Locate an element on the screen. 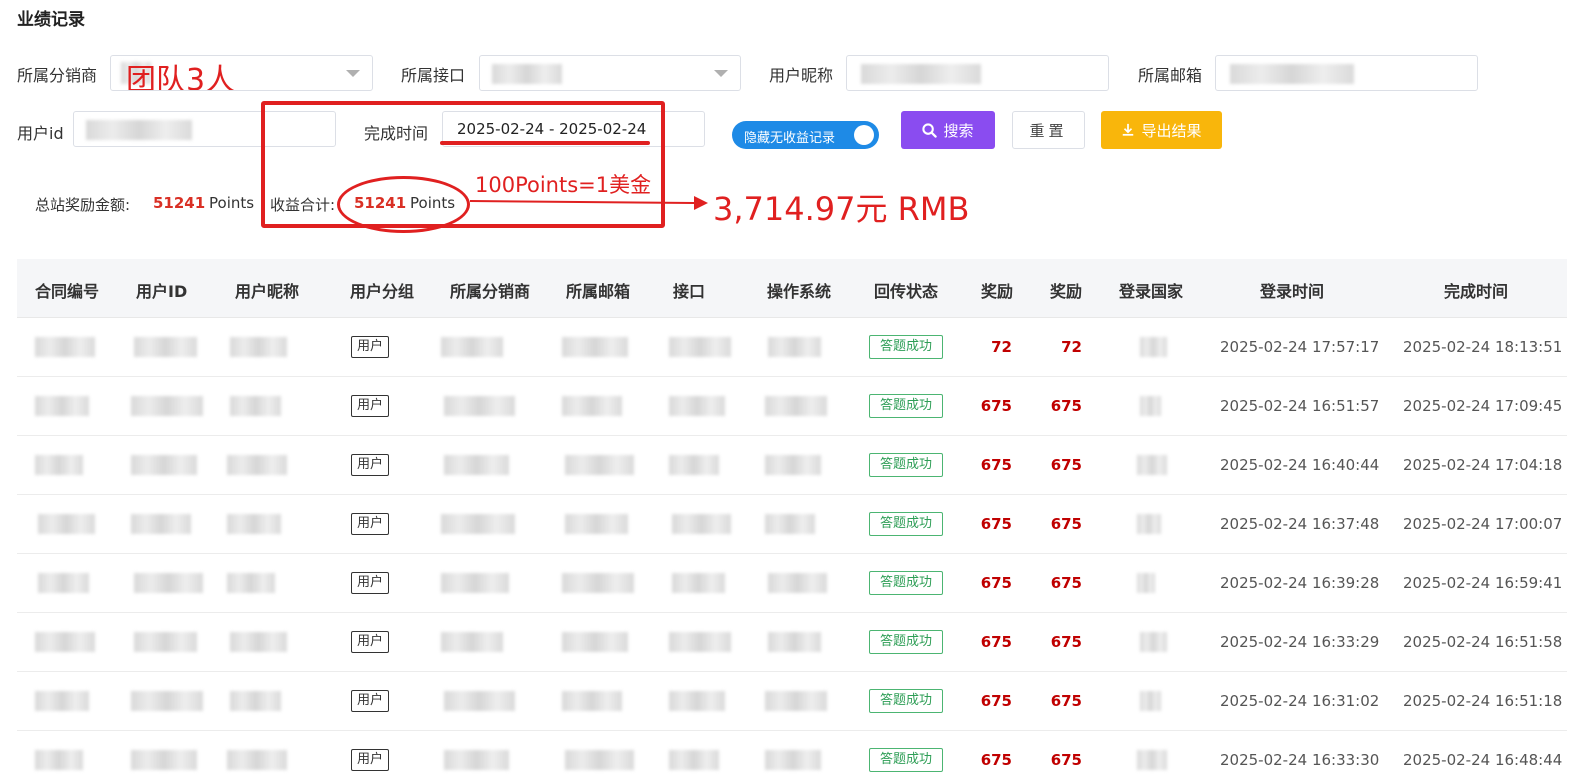 The width and height of the screenshot is (1573, 782). col-contract-no: 合同编号 is located at coordinates (67, 291).